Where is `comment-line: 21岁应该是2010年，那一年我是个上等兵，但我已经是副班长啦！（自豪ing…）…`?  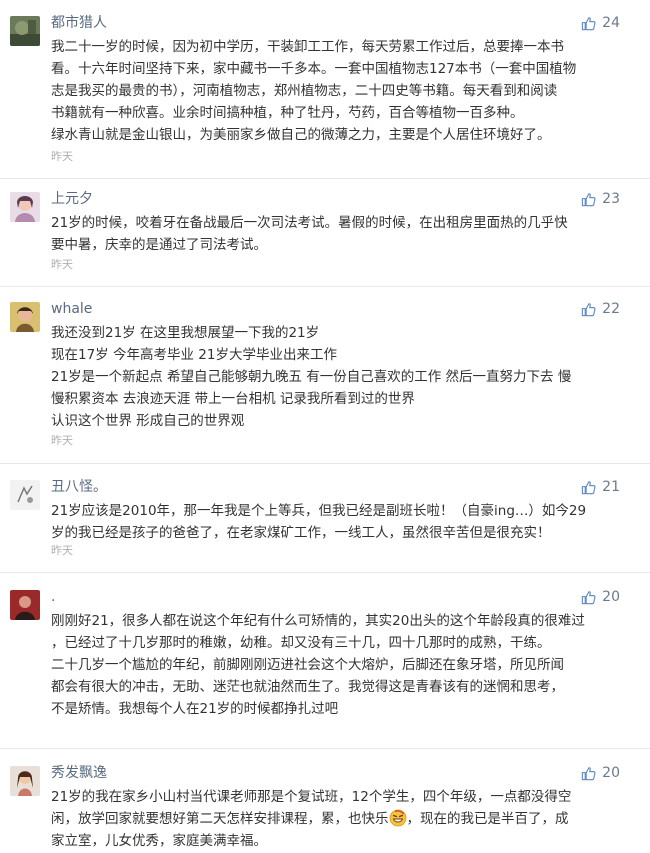 comment-line: 21岁应该是2010年，那一年我是个上等兵，但我已经是副班长啦！（自豪ing…）… is located at coordinates (319, 511).